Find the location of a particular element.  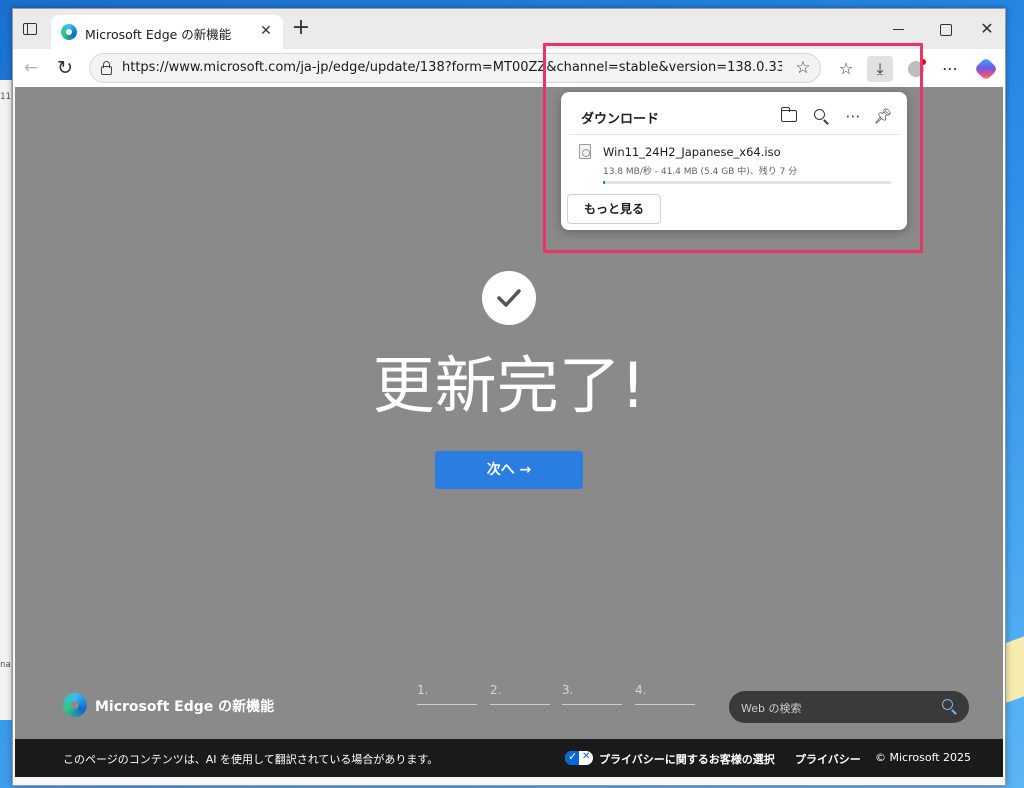

privacy-options-icon: ✓ ✕ is located at coordinates (579, 757).